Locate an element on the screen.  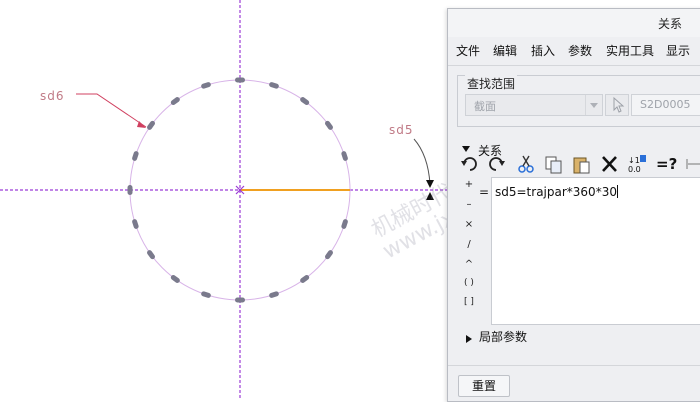
menu-file: 文件 is located at coordinates (468, 50).